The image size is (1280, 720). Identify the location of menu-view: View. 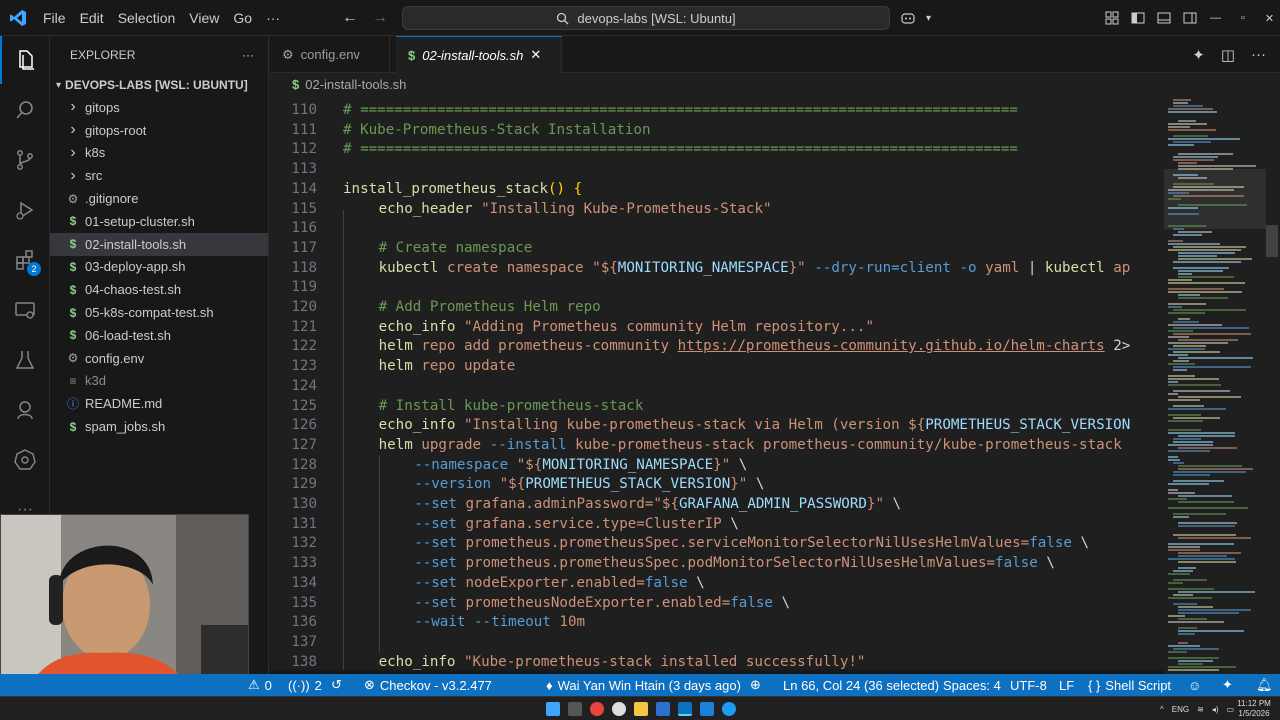
(204, 18).